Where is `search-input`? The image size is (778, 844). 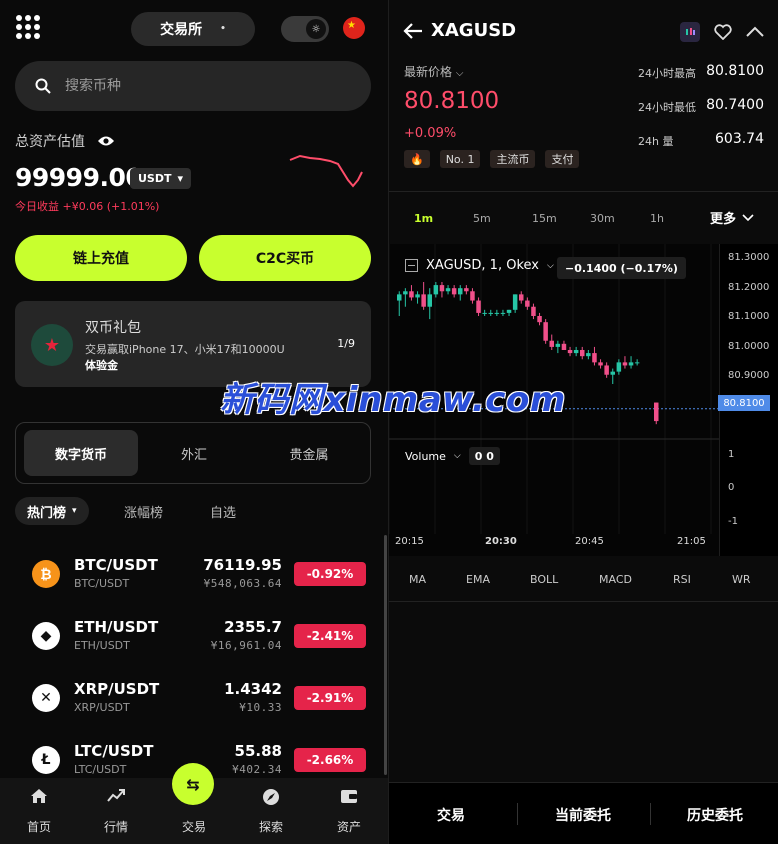 search-input is located at coordinates (195, 86).